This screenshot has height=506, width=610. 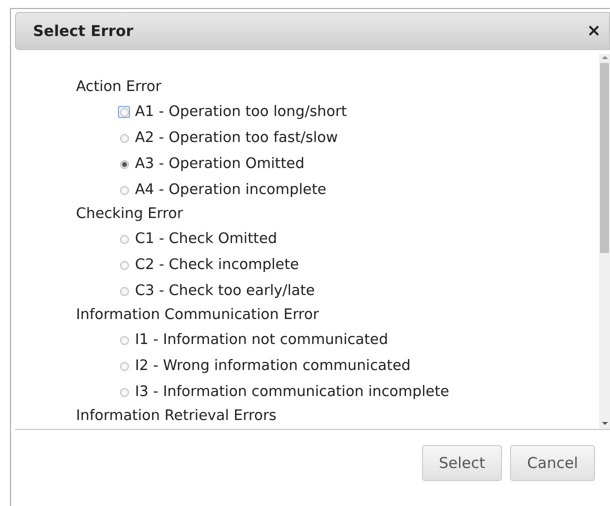 What do you see at coordinates (217, 265) in the screenshot?
I see `option-label: C2 - Check incomplete` at bounding box center [217, 265].